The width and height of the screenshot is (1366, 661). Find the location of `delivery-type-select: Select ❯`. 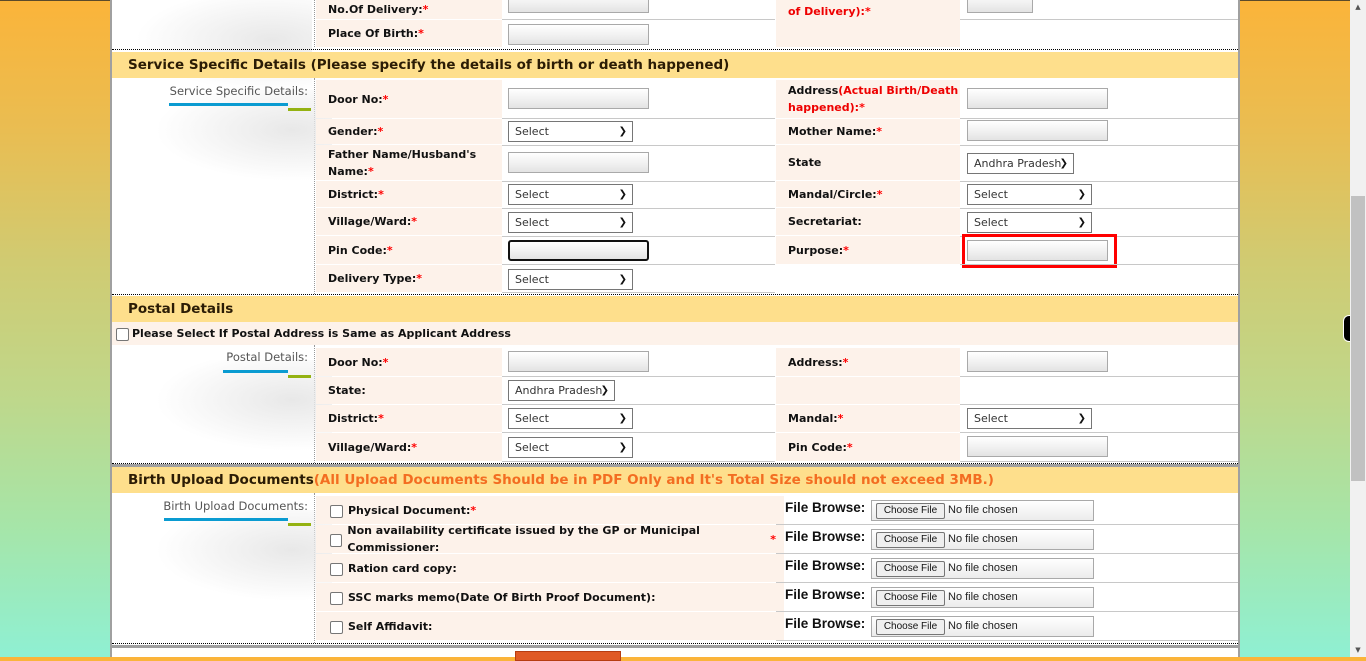

delivery-type-select: Select ❯ is located at coordinates (570, 279).